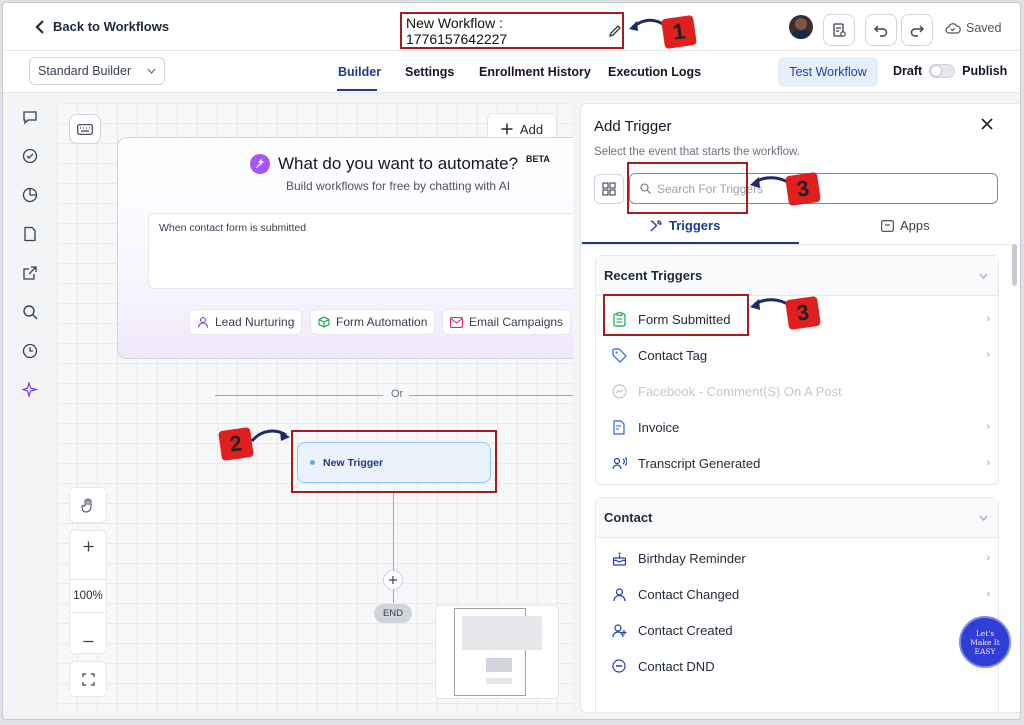 This screenshot has width=1024, height=725. What do you see at coordinates (633, 126) in the screenshot?
I see `panel-title: Add Trigger` at bounding box center [633, 126].